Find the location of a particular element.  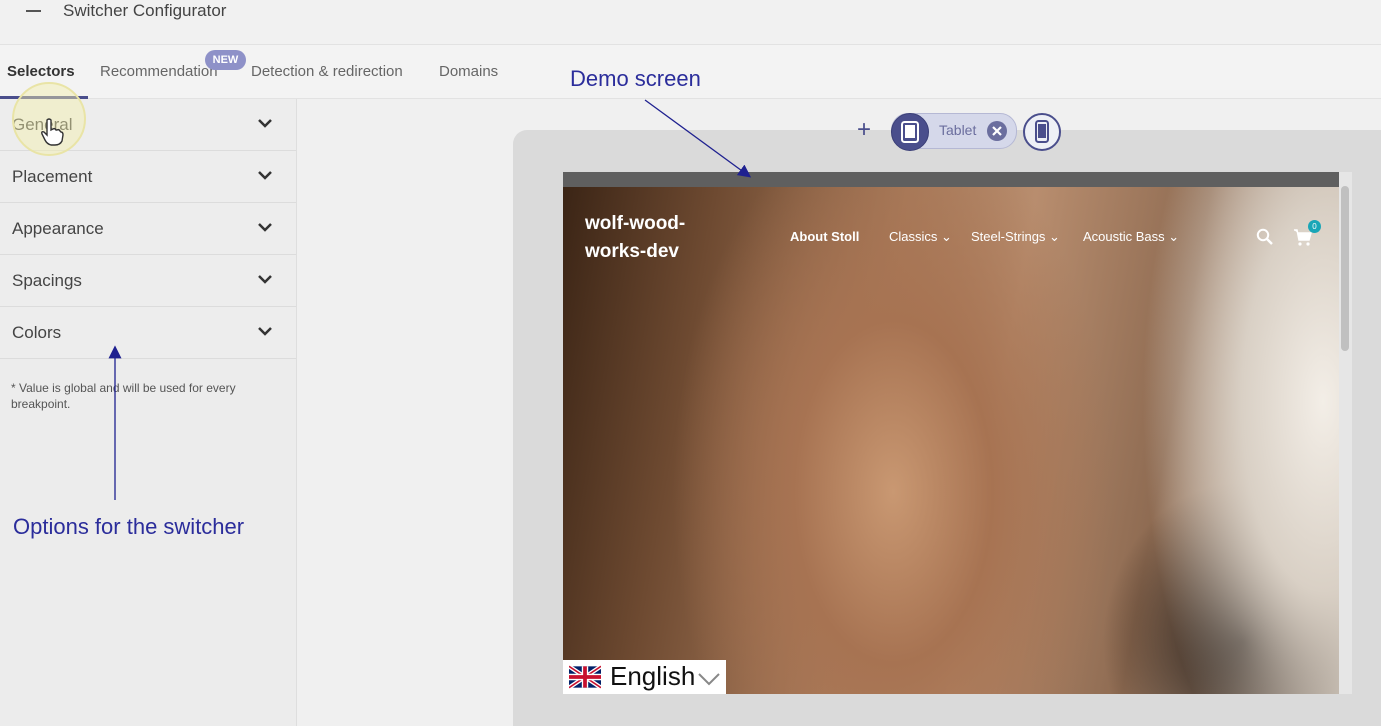

accordion-label: Appearance is located at coordinates (58, 228).